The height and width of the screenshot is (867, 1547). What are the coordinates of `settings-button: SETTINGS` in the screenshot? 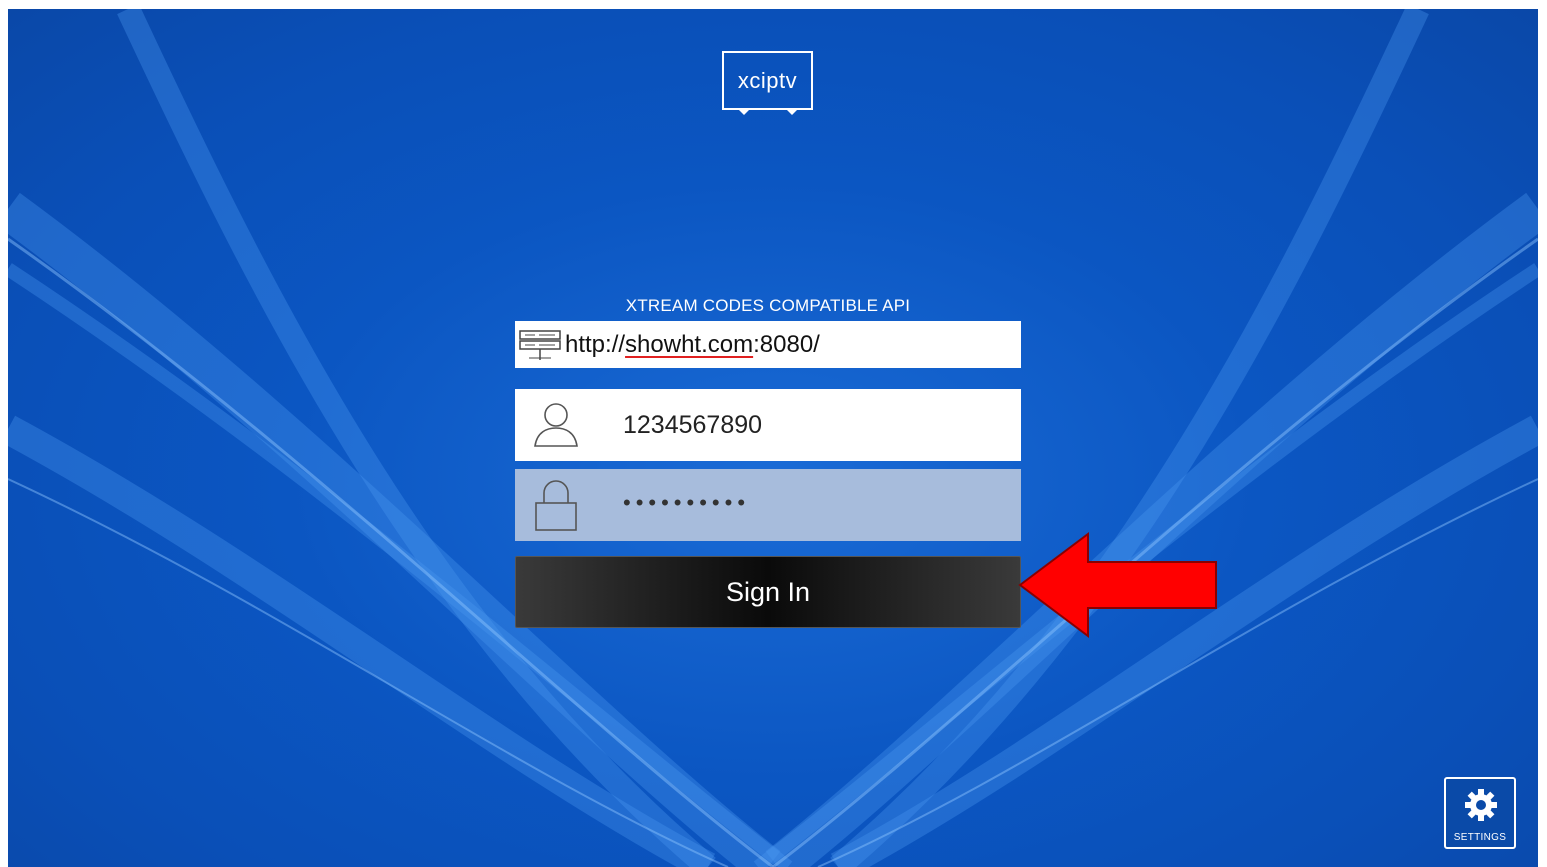 It's located at (1480, 813).